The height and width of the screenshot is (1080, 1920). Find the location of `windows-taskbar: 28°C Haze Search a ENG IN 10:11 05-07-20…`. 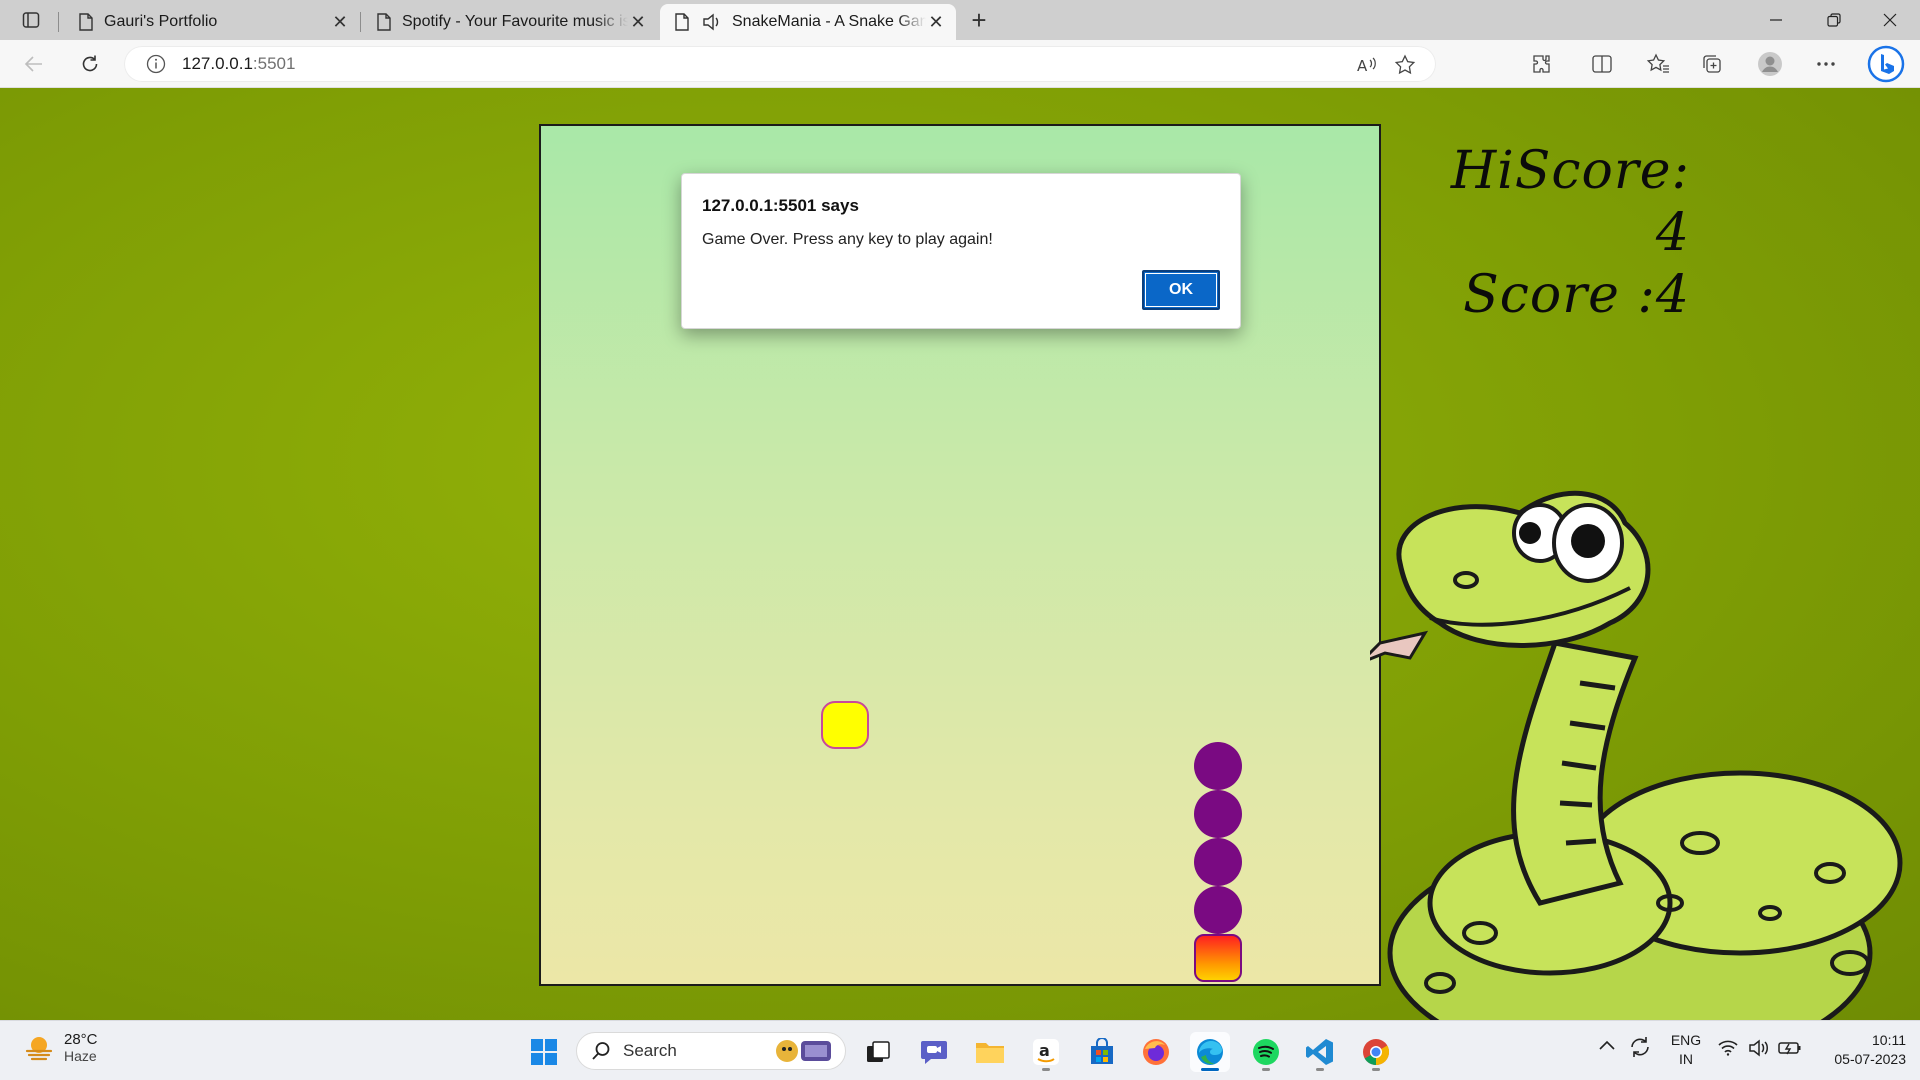

windows-taskbar: 28°C Haze Search a ENG IN 10:11 05-07-20… is located at coordinates (960, 1050).